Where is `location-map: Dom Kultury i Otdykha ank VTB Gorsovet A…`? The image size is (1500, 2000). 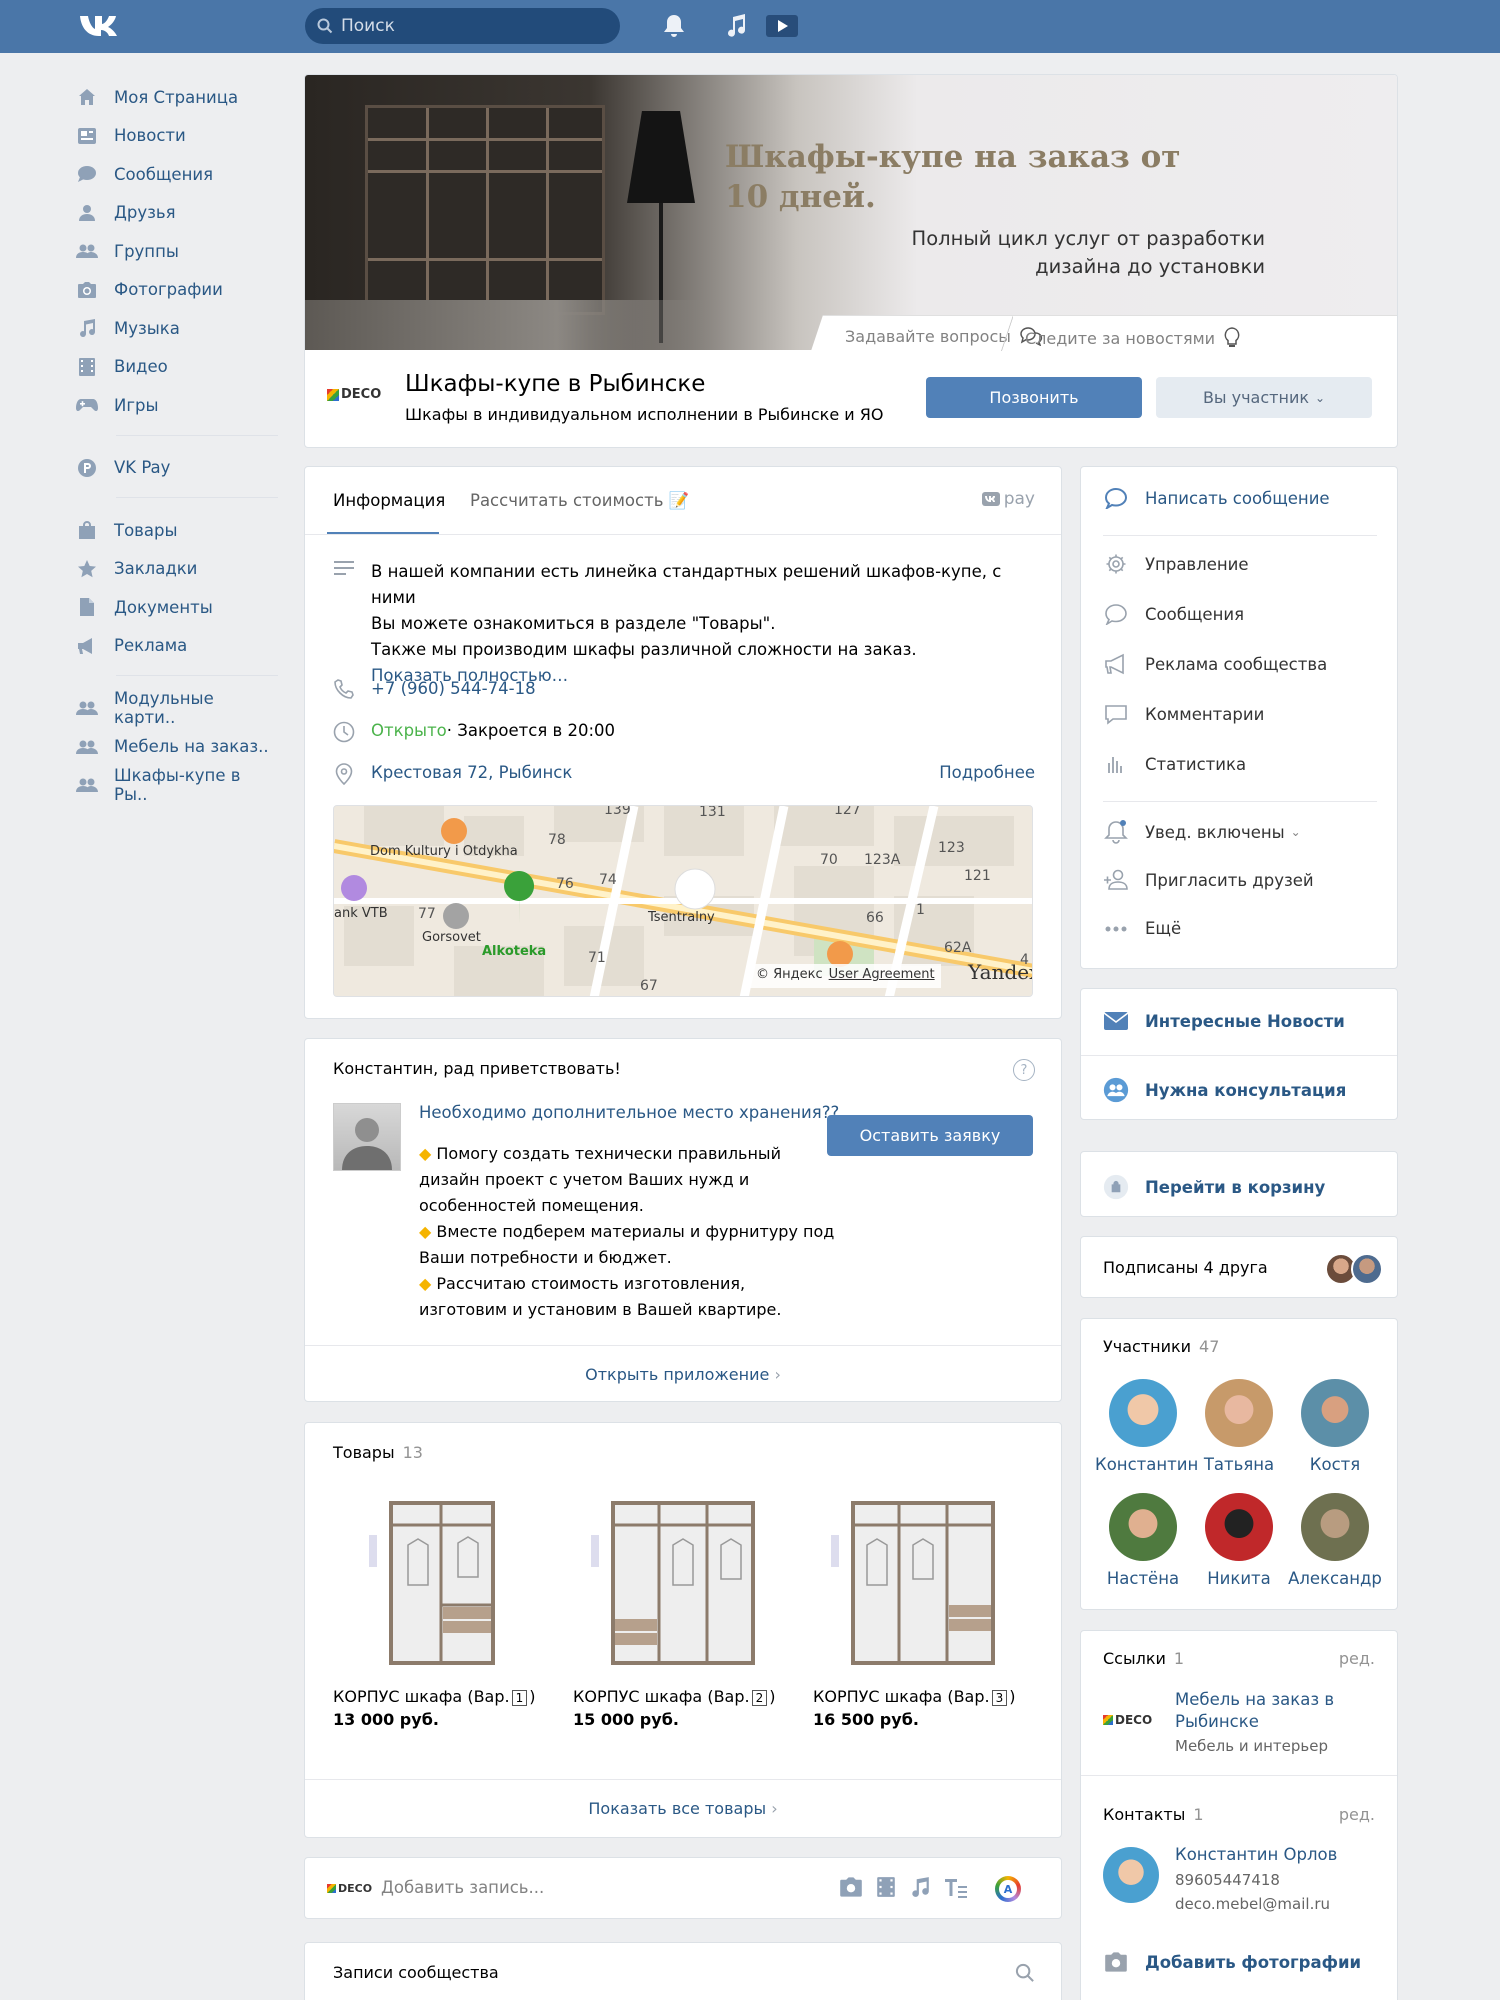
location-map: Dom Kultury i Otdykha ank VTB Gorsovet A… is located at coordinates (683, 901).